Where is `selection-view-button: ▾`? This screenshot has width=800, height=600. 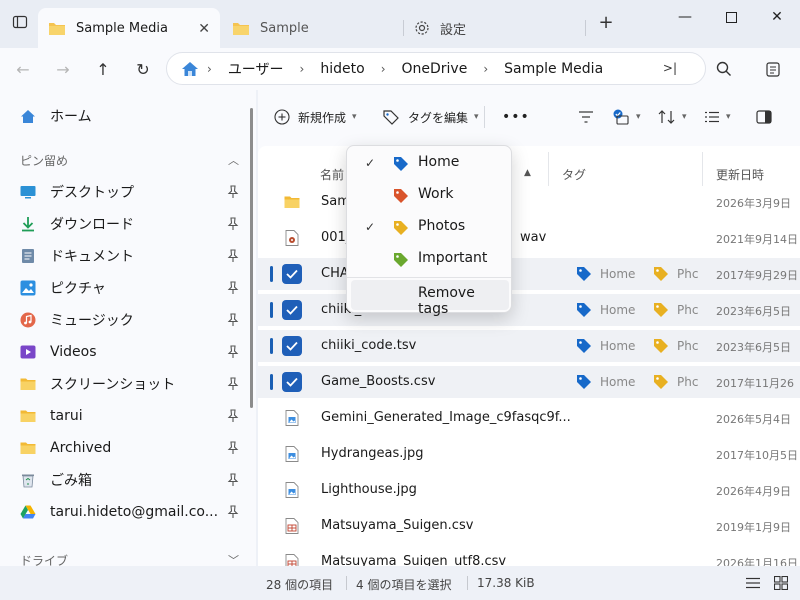 selection-view-button: ▾ is located at coordinates (626, 117).